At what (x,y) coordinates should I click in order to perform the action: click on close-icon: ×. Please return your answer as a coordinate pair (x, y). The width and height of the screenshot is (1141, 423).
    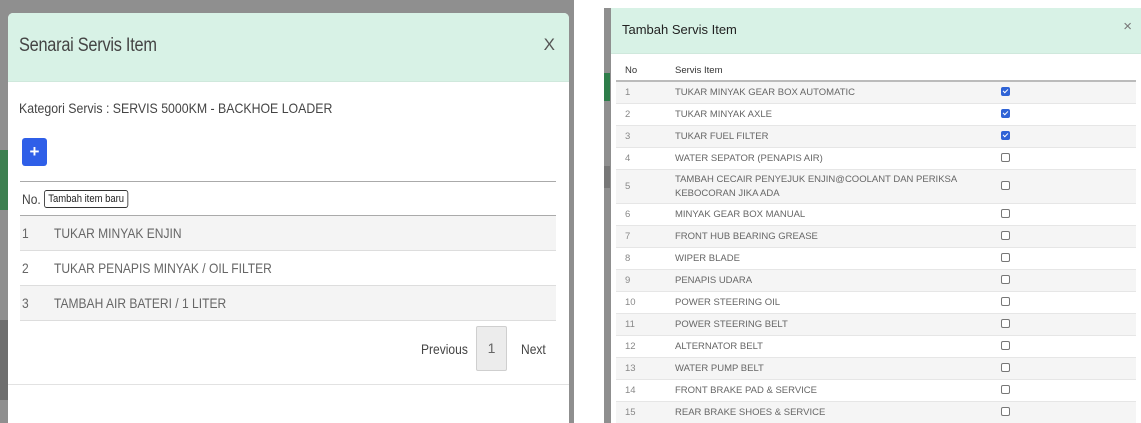
    Looking at the image, I should click on (1127, 26).